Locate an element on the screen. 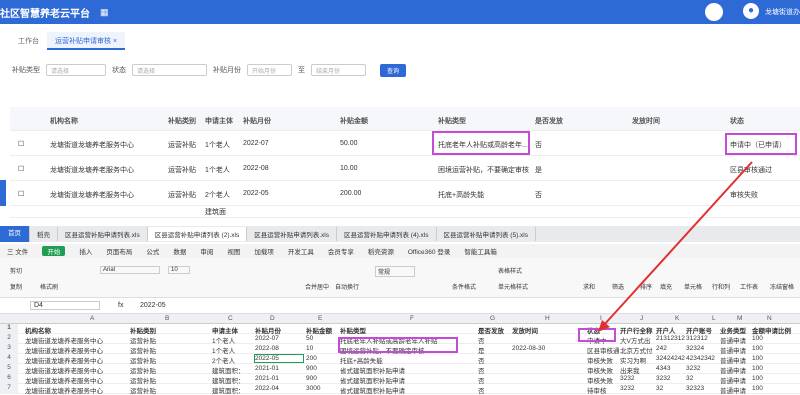 This screenshot has width=800, height=395. arrow-line is located at coordinates (677, 244).